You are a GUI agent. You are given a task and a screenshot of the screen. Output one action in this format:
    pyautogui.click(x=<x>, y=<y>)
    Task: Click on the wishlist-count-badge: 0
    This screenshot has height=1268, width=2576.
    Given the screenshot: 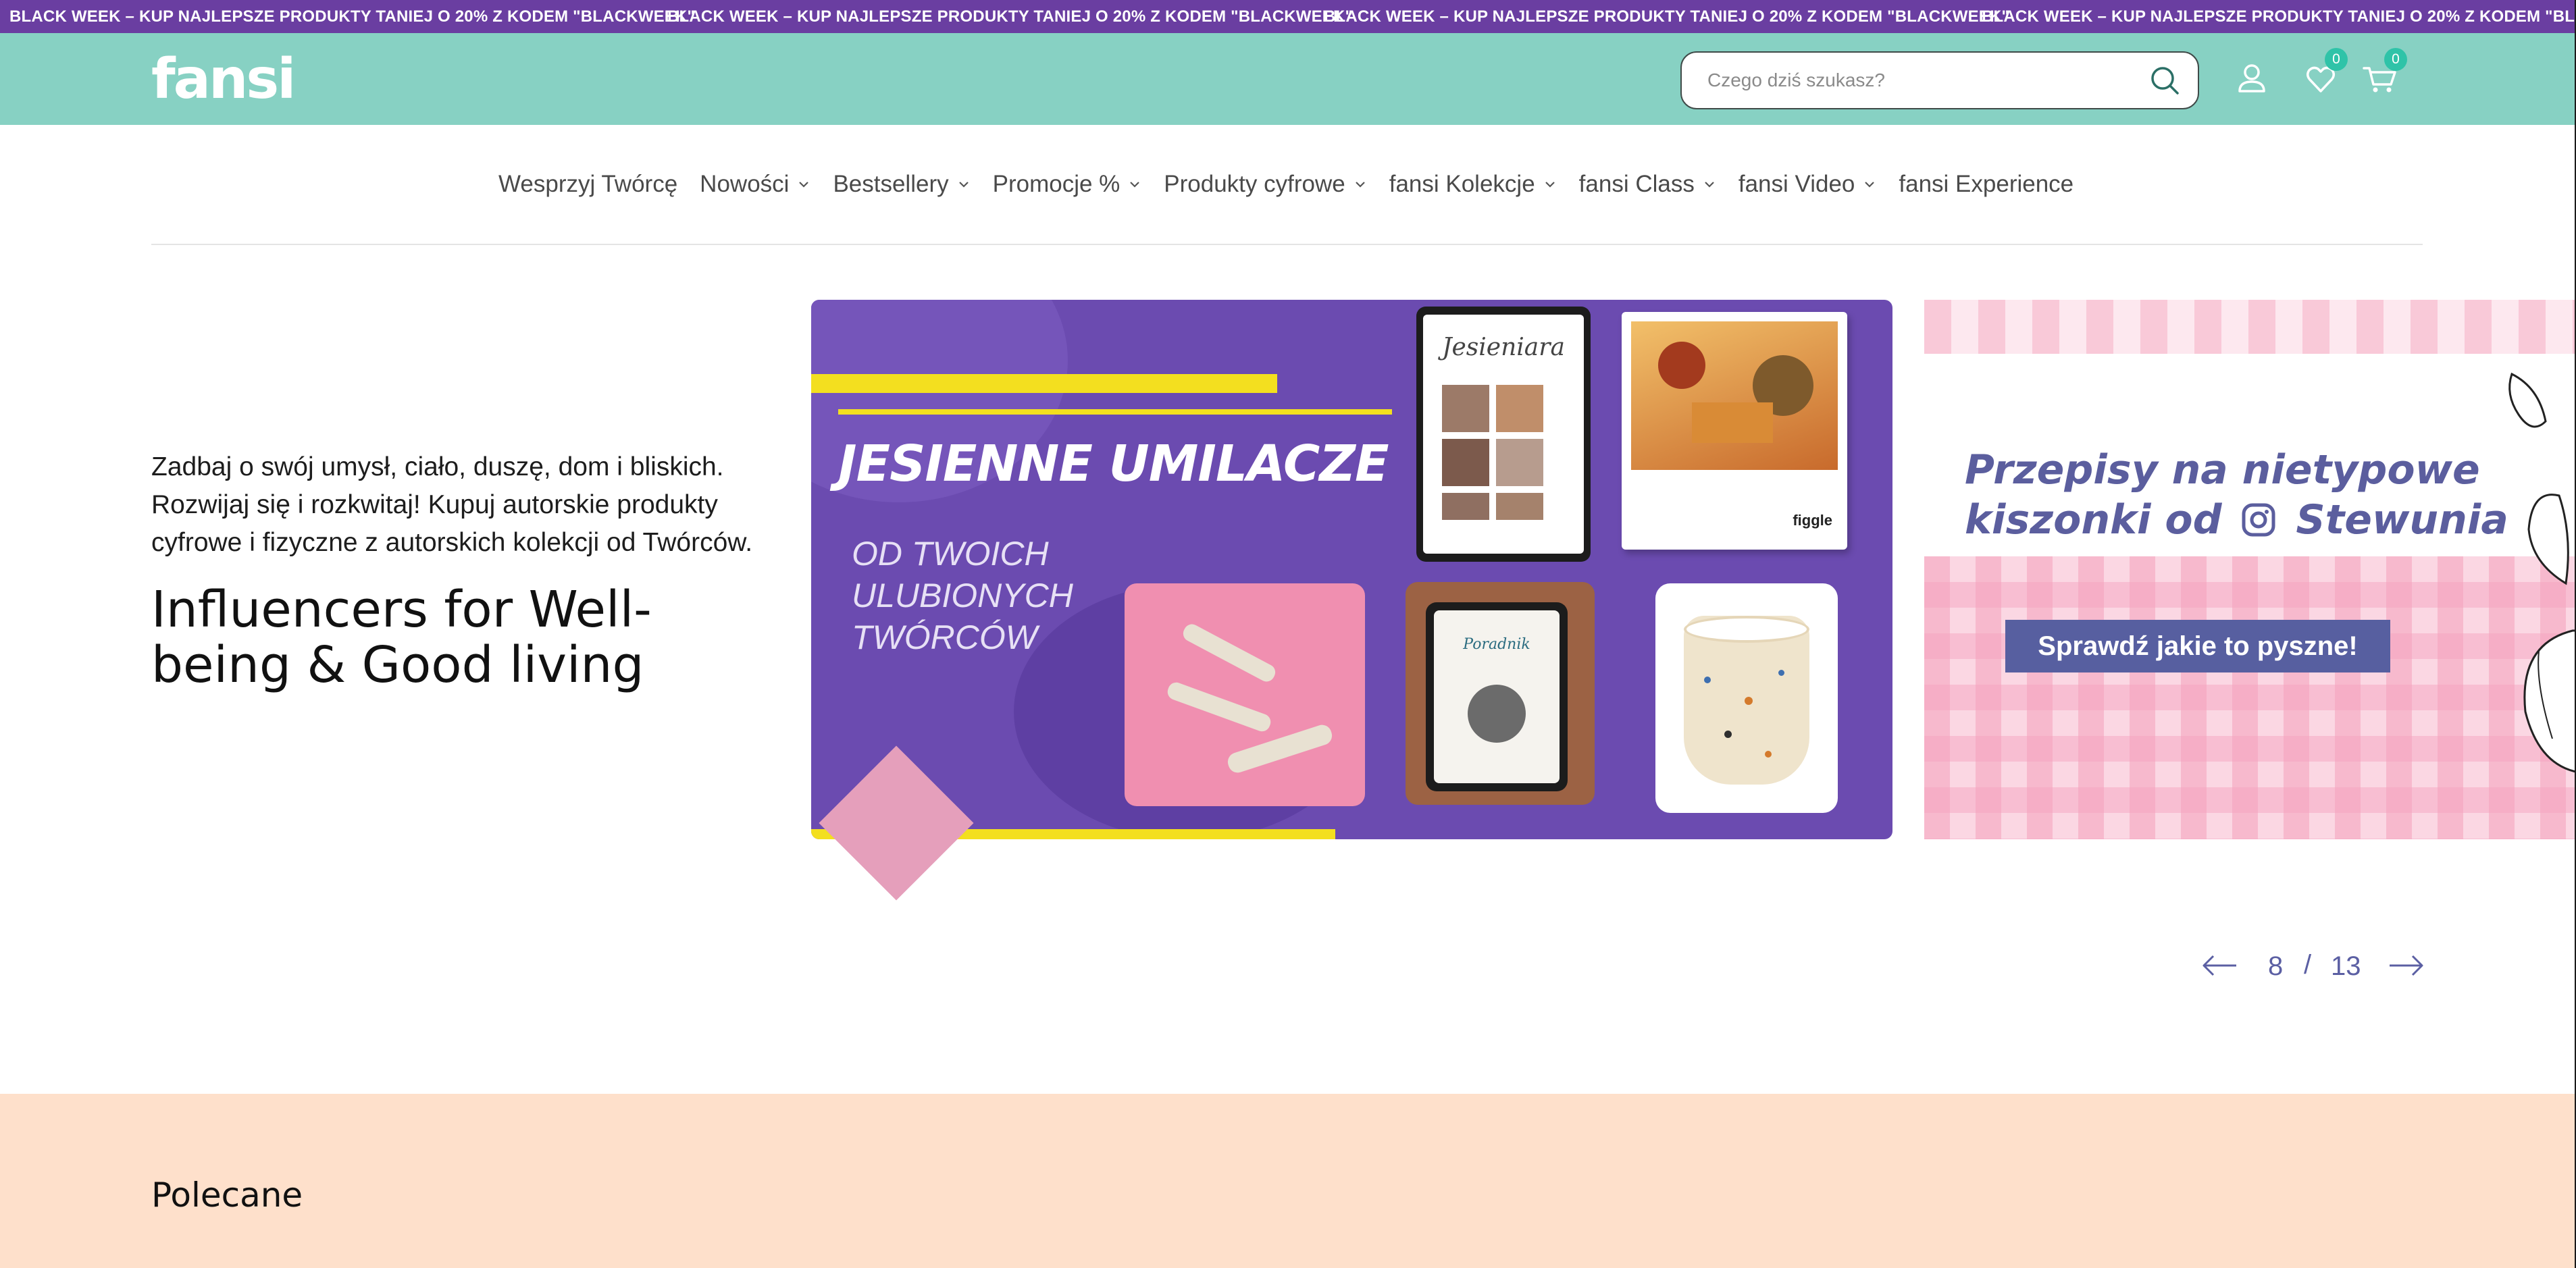 What is the action you would take?
    pyautogui.click(x=2336, y=59)
    